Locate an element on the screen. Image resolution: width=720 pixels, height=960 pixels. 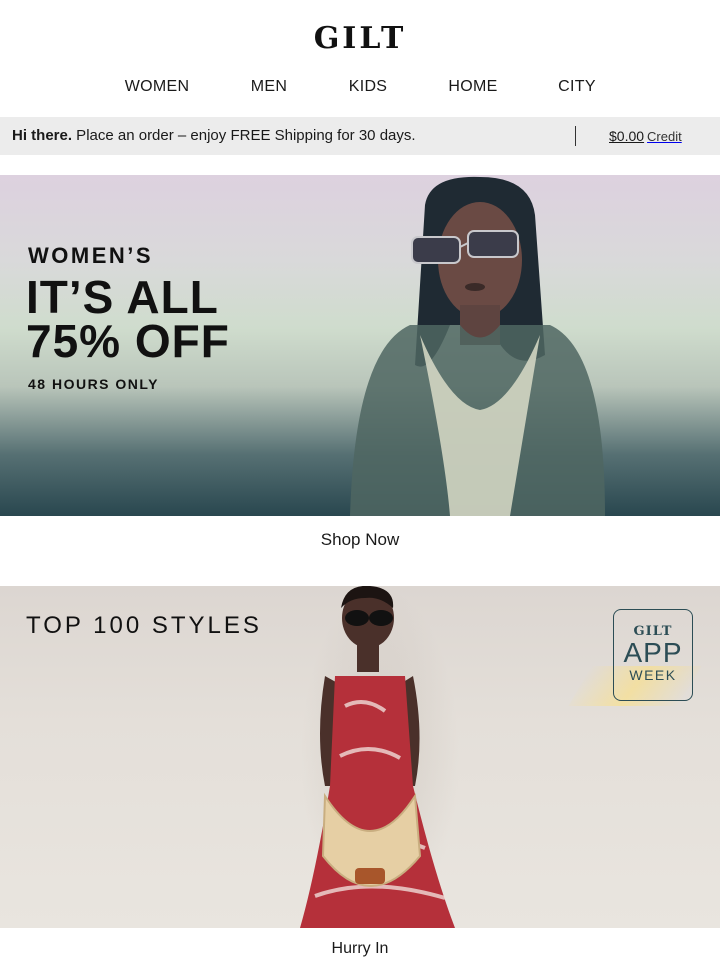
app-week-badge: GILT APP WEEK is located at coordinates (653, 655).